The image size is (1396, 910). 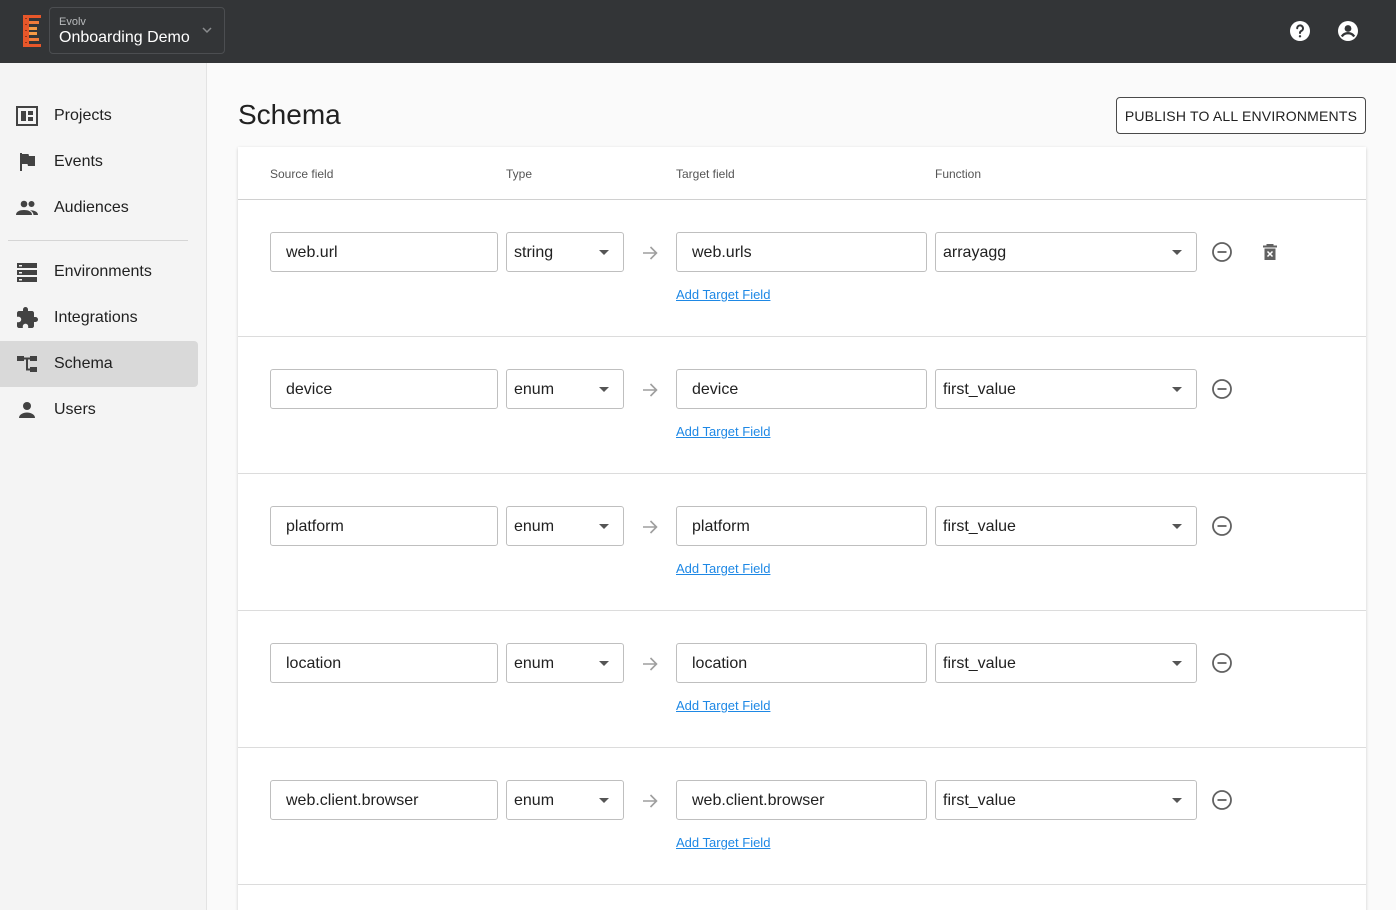 I want to click on sidebar-item-integrations: Integrations, so click(x=99, y=318).